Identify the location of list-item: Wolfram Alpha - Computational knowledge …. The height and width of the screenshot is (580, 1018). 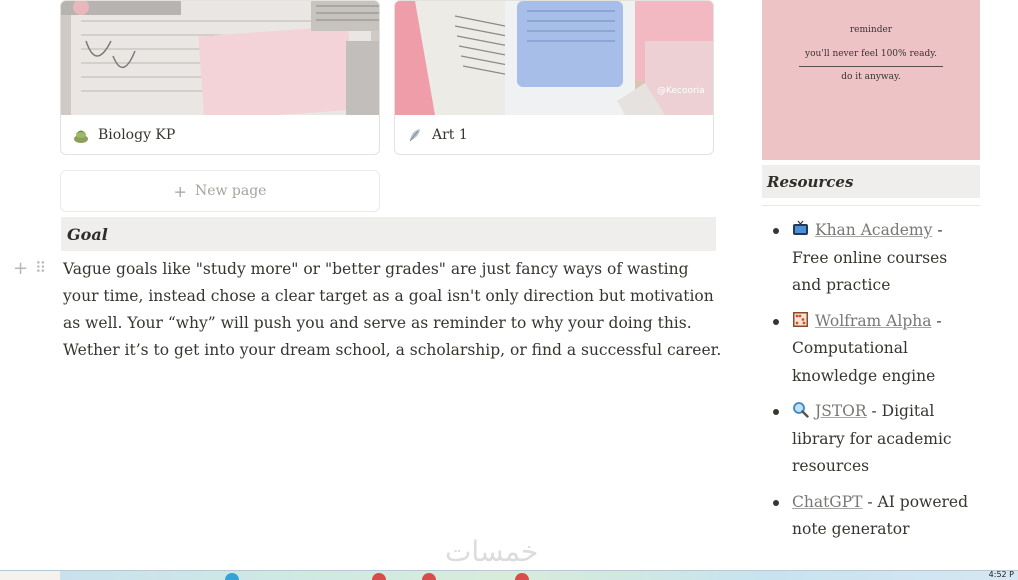
(875, 349).